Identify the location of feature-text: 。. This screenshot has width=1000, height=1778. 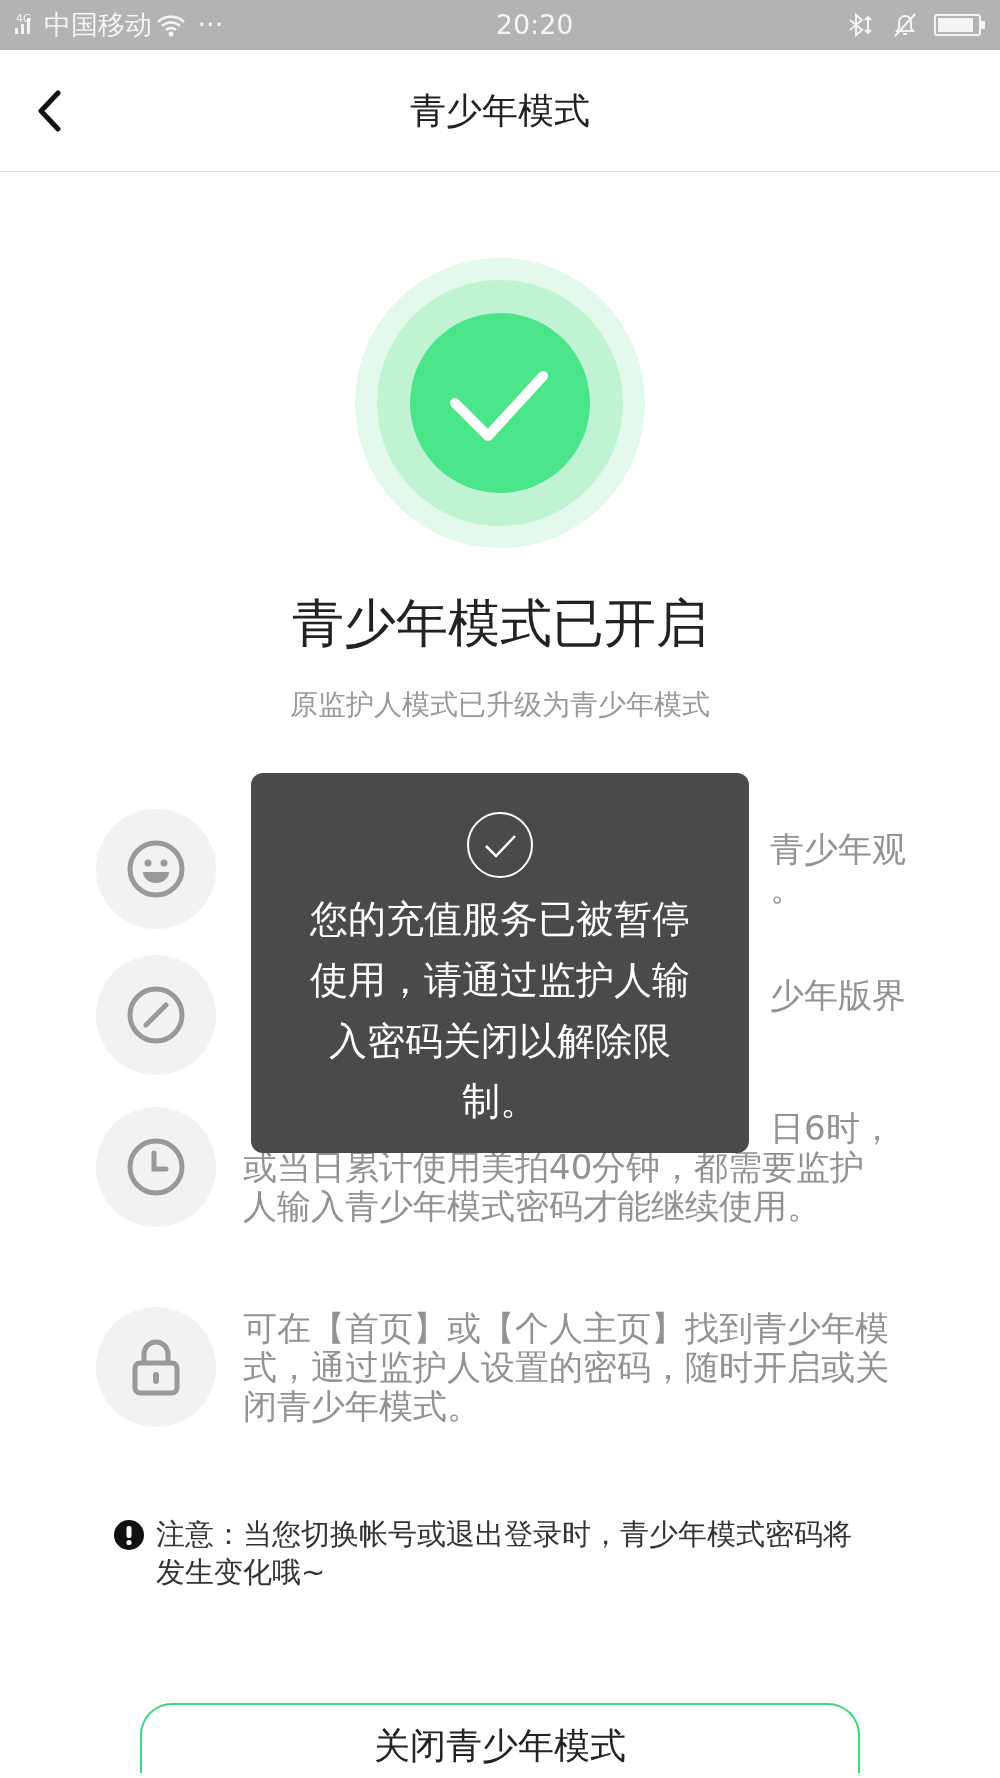
(787, 888).